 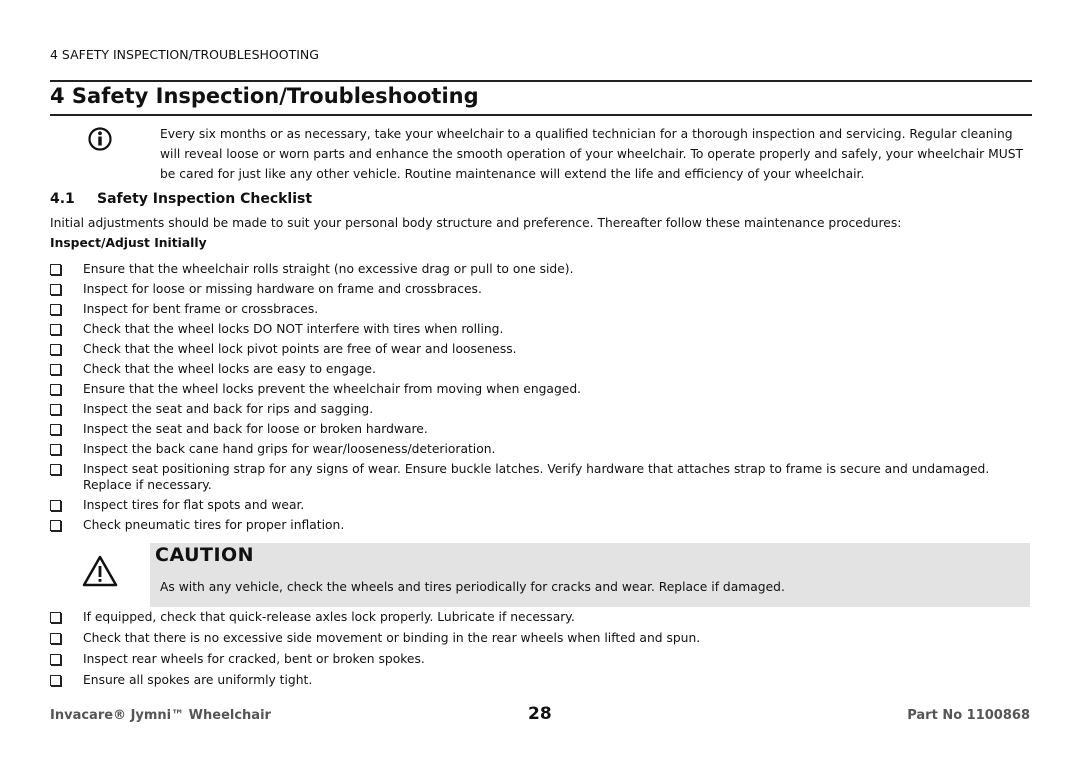 I want to click on section-number: 4.1, so click(x=62, y=199).